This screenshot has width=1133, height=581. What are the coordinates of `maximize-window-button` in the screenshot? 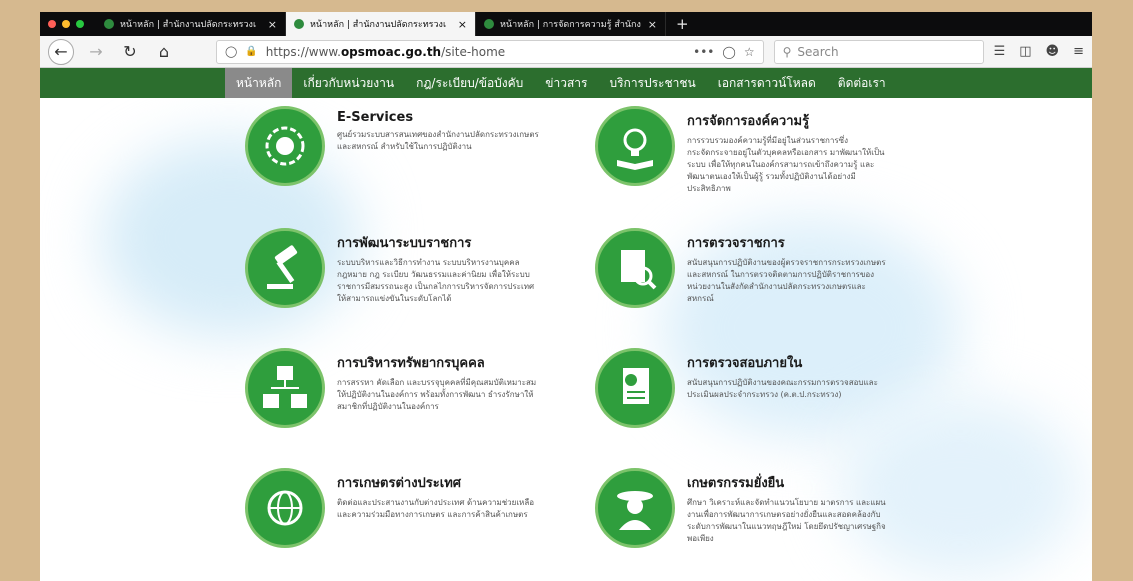 It's located at (80, 24).